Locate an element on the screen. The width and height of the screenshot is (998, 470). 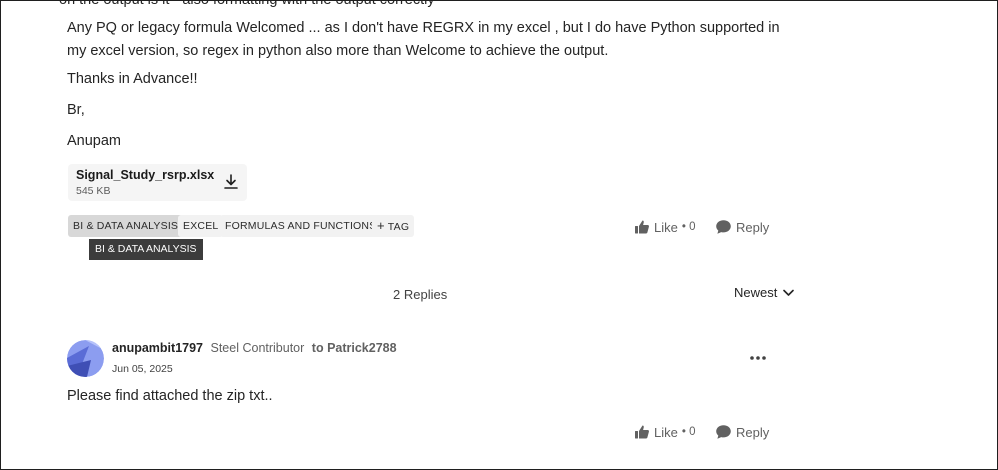
chevron-down-icon is located at coordinates (789, 292).